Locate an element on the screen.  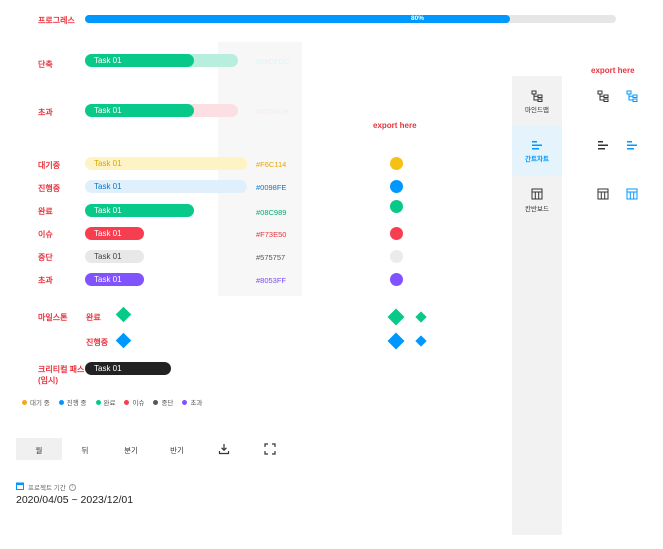
tab-quarter: 분기 is located at coordinates (131, 450).